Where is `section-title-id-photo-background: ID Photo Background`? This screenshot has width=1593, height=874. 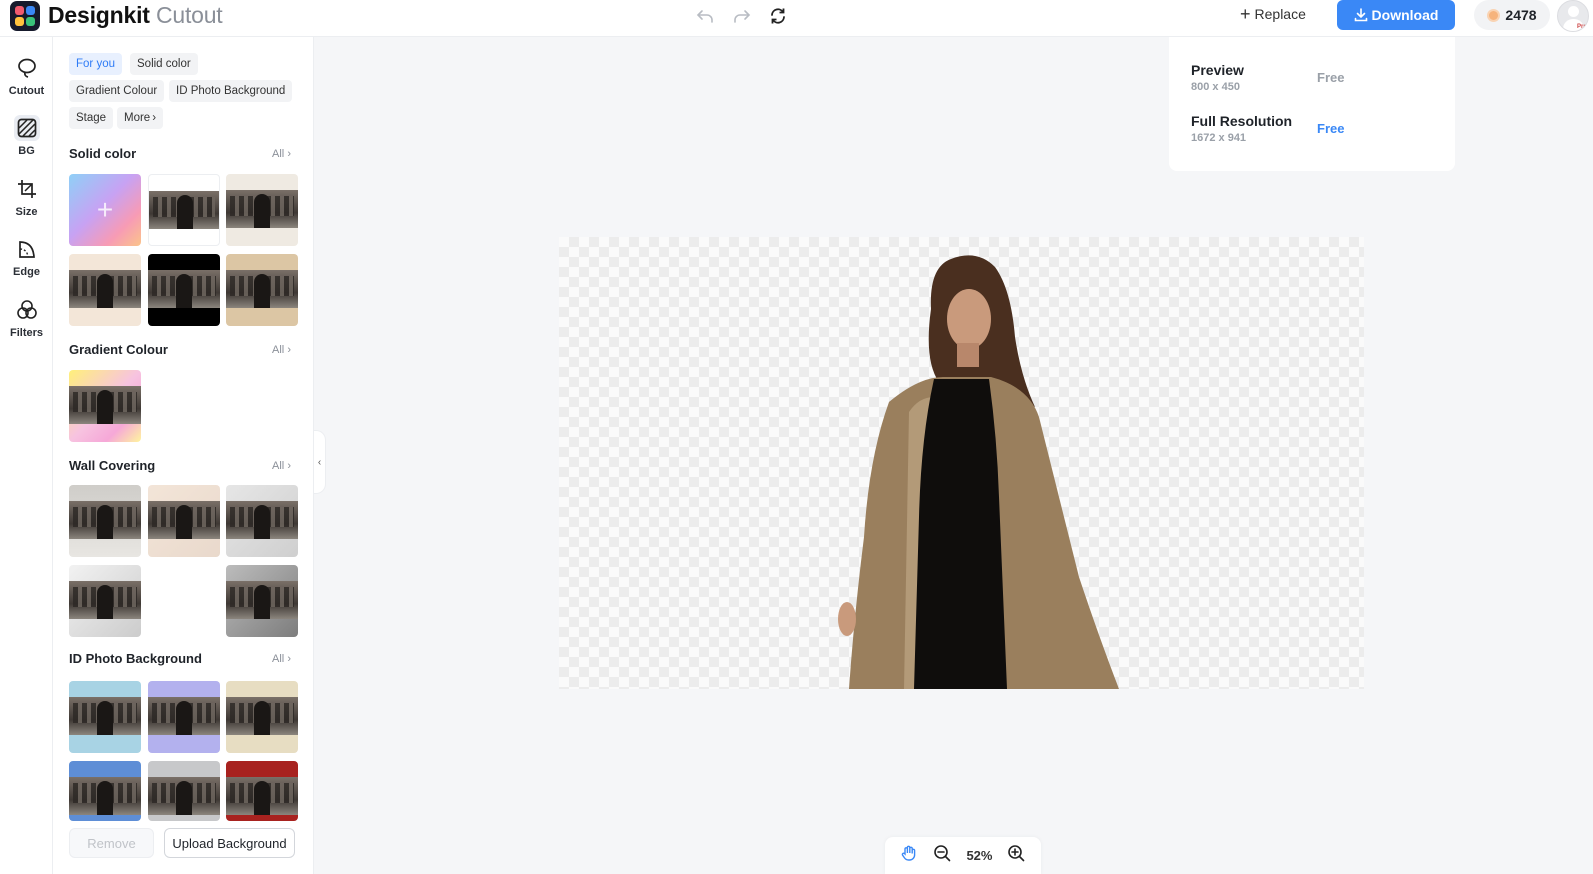 section-title-id-photo-background: ID Photo Background is located at coordinates (135, 658).